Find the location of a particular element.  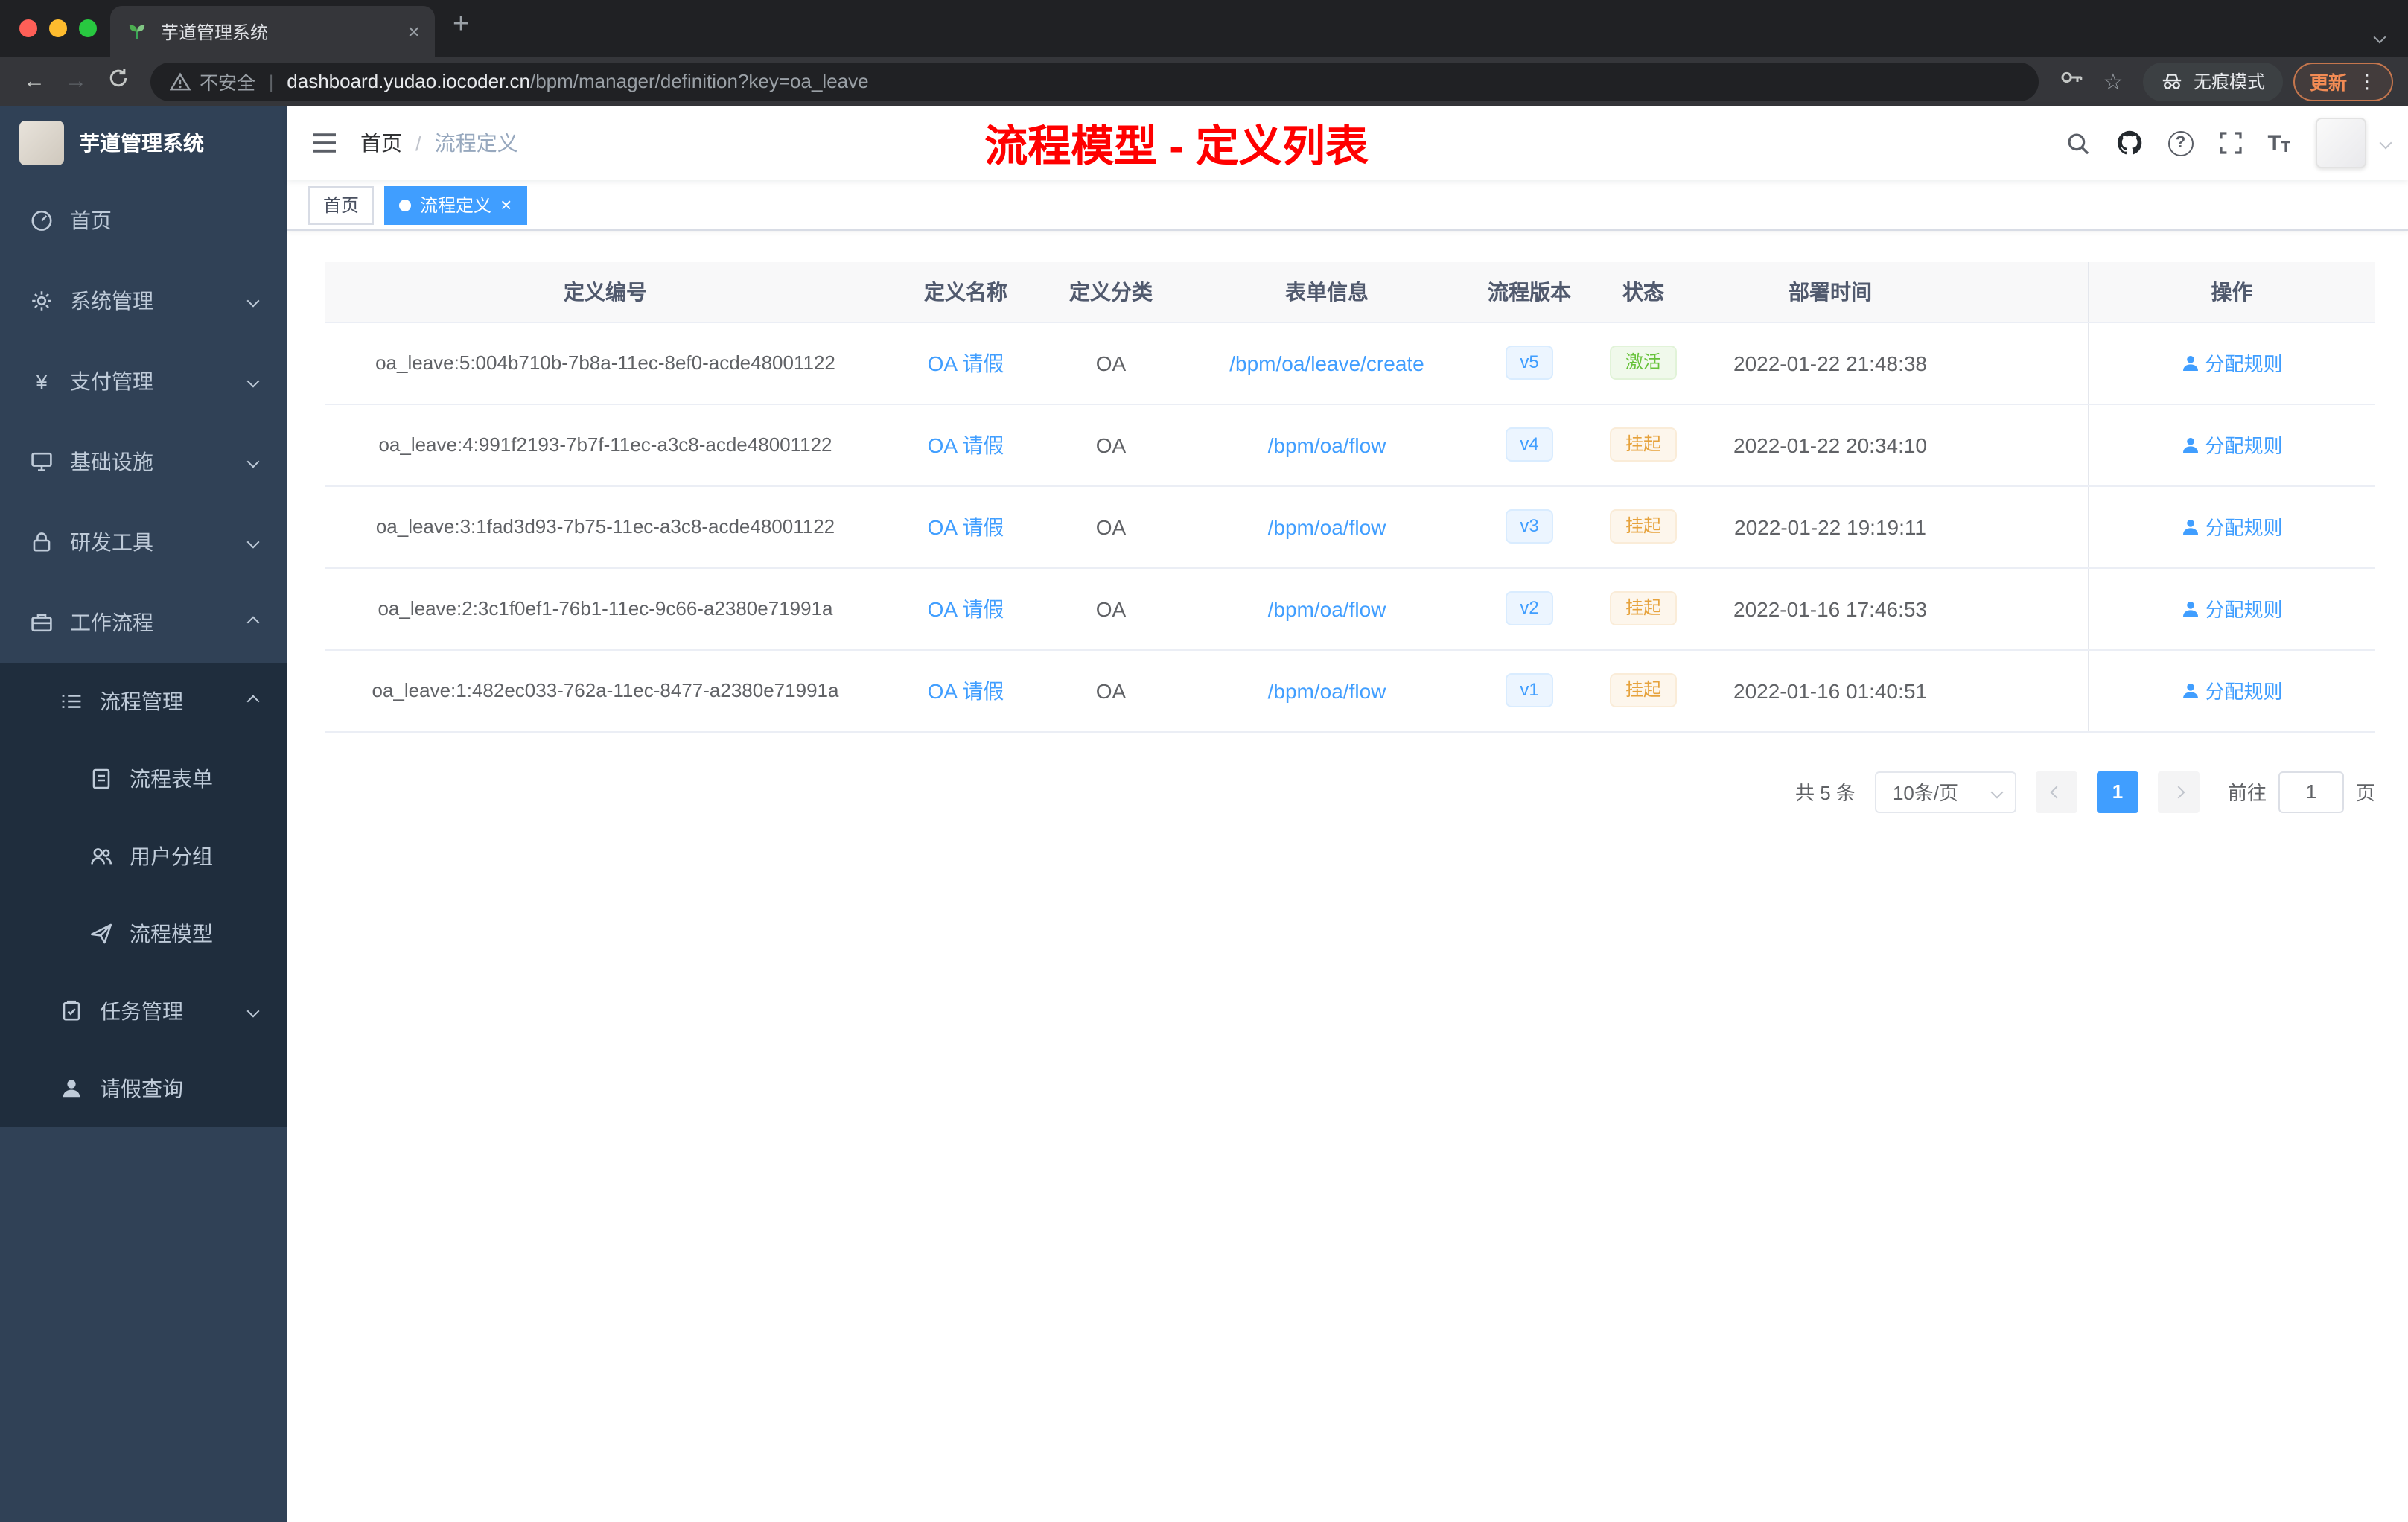

goto-label: 前往 is located at coordinates (2247, 793).